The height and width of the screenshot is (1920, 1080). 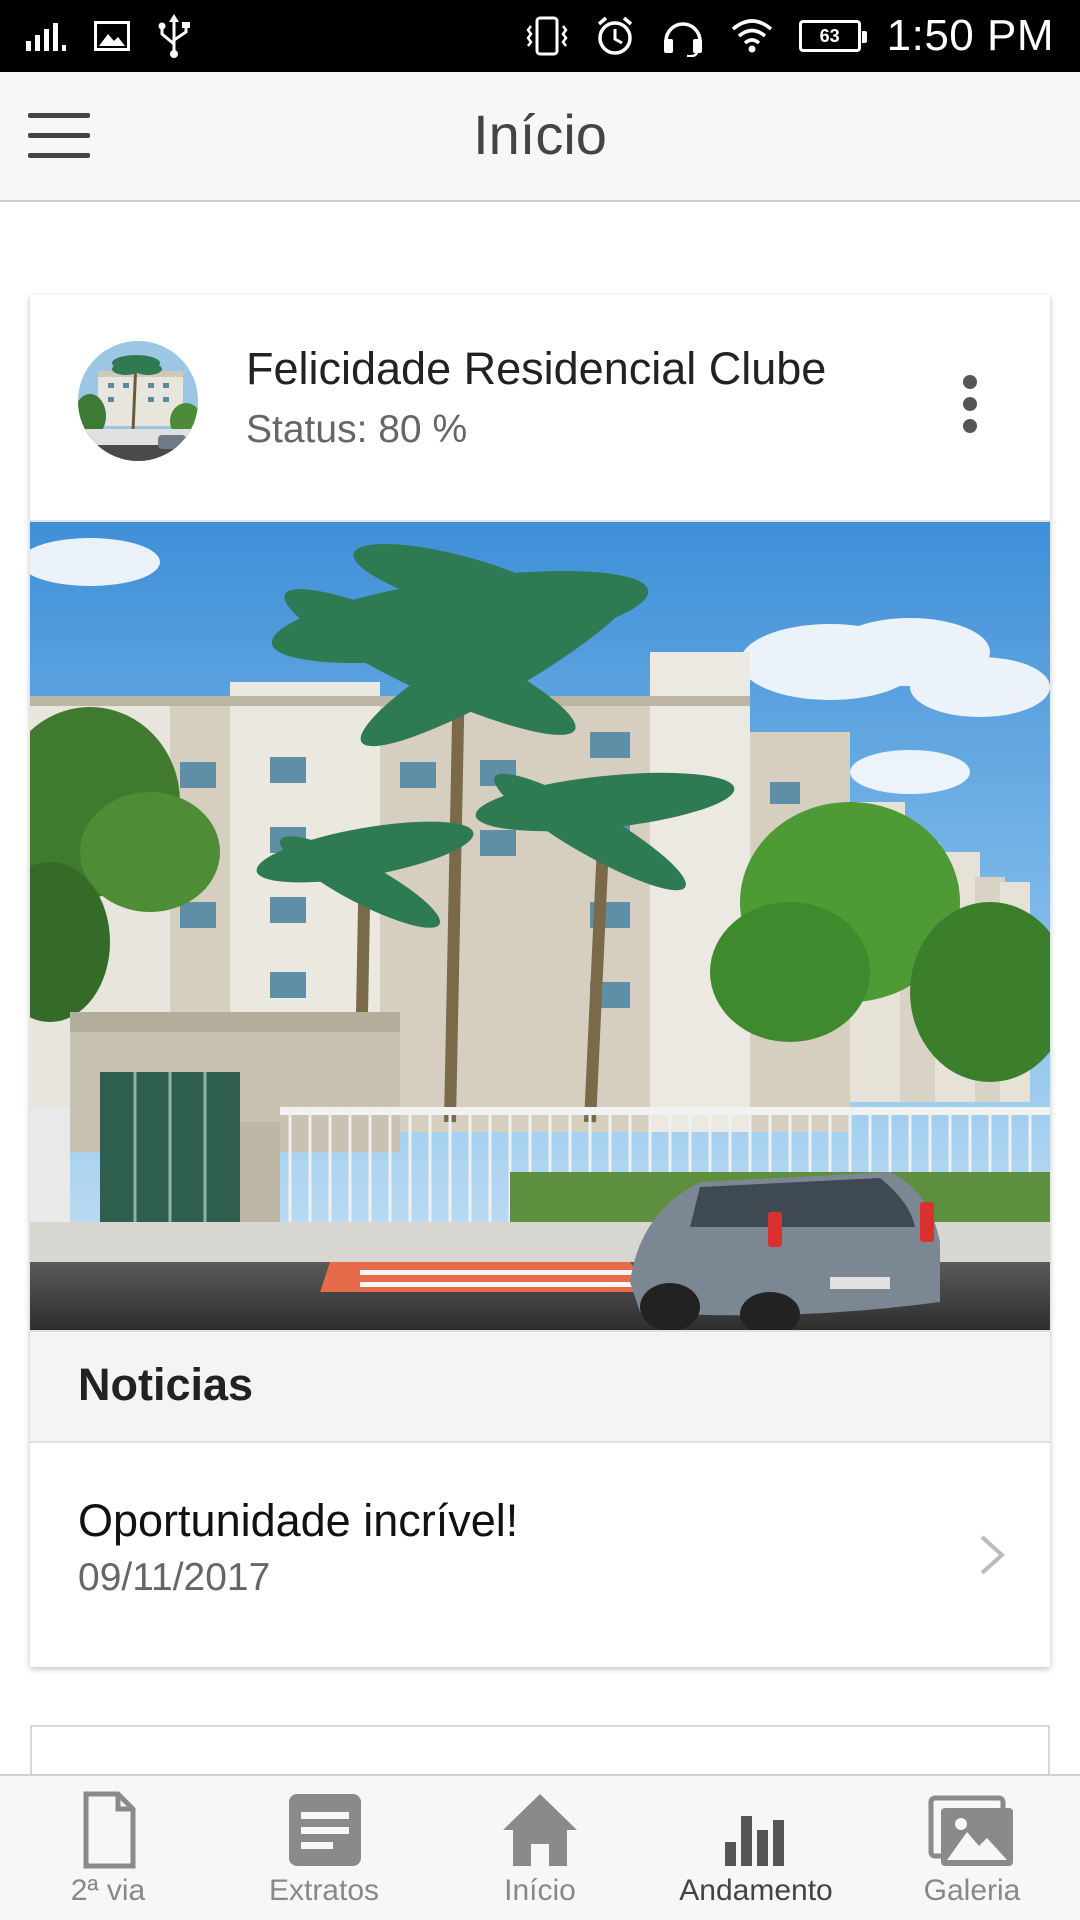 I want to click on usb-icon, so click(x=174, y=36).